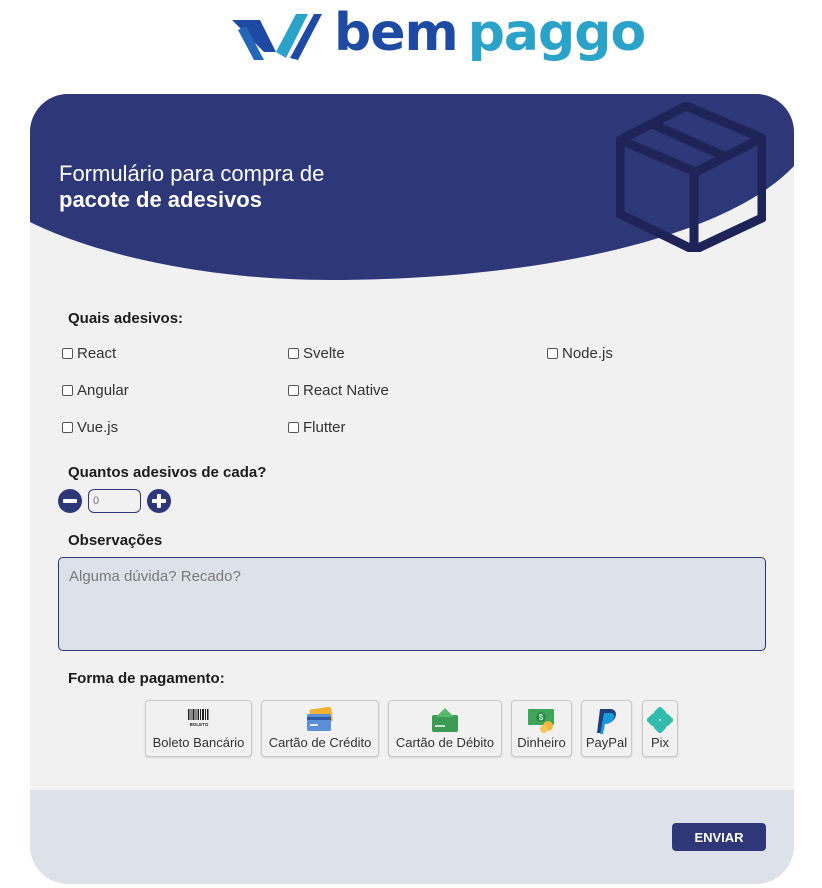  I want to click on pay-credit-card-label: Cartão de Crédito, so click(320, 742).